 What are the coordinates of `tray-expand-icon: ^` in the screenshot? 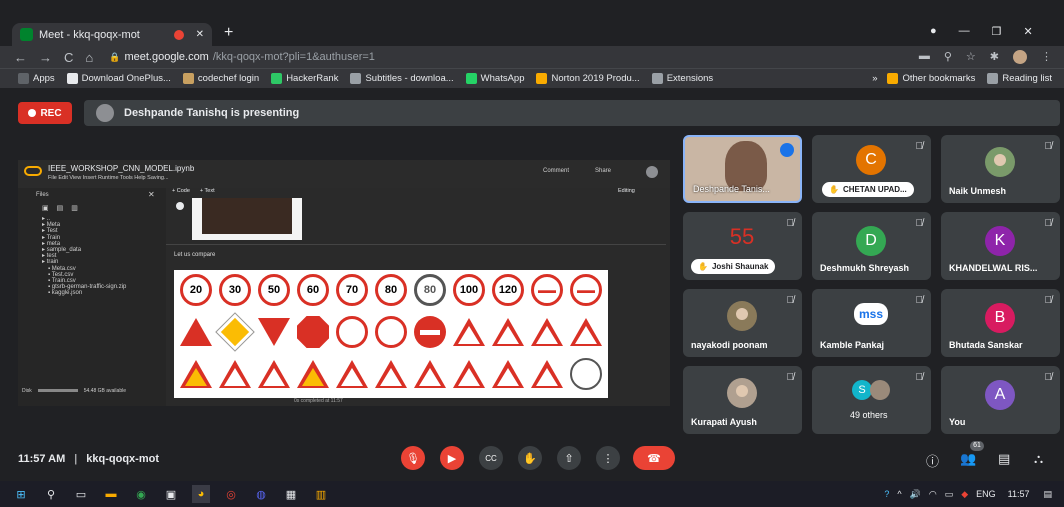 It's located at (899, 494).